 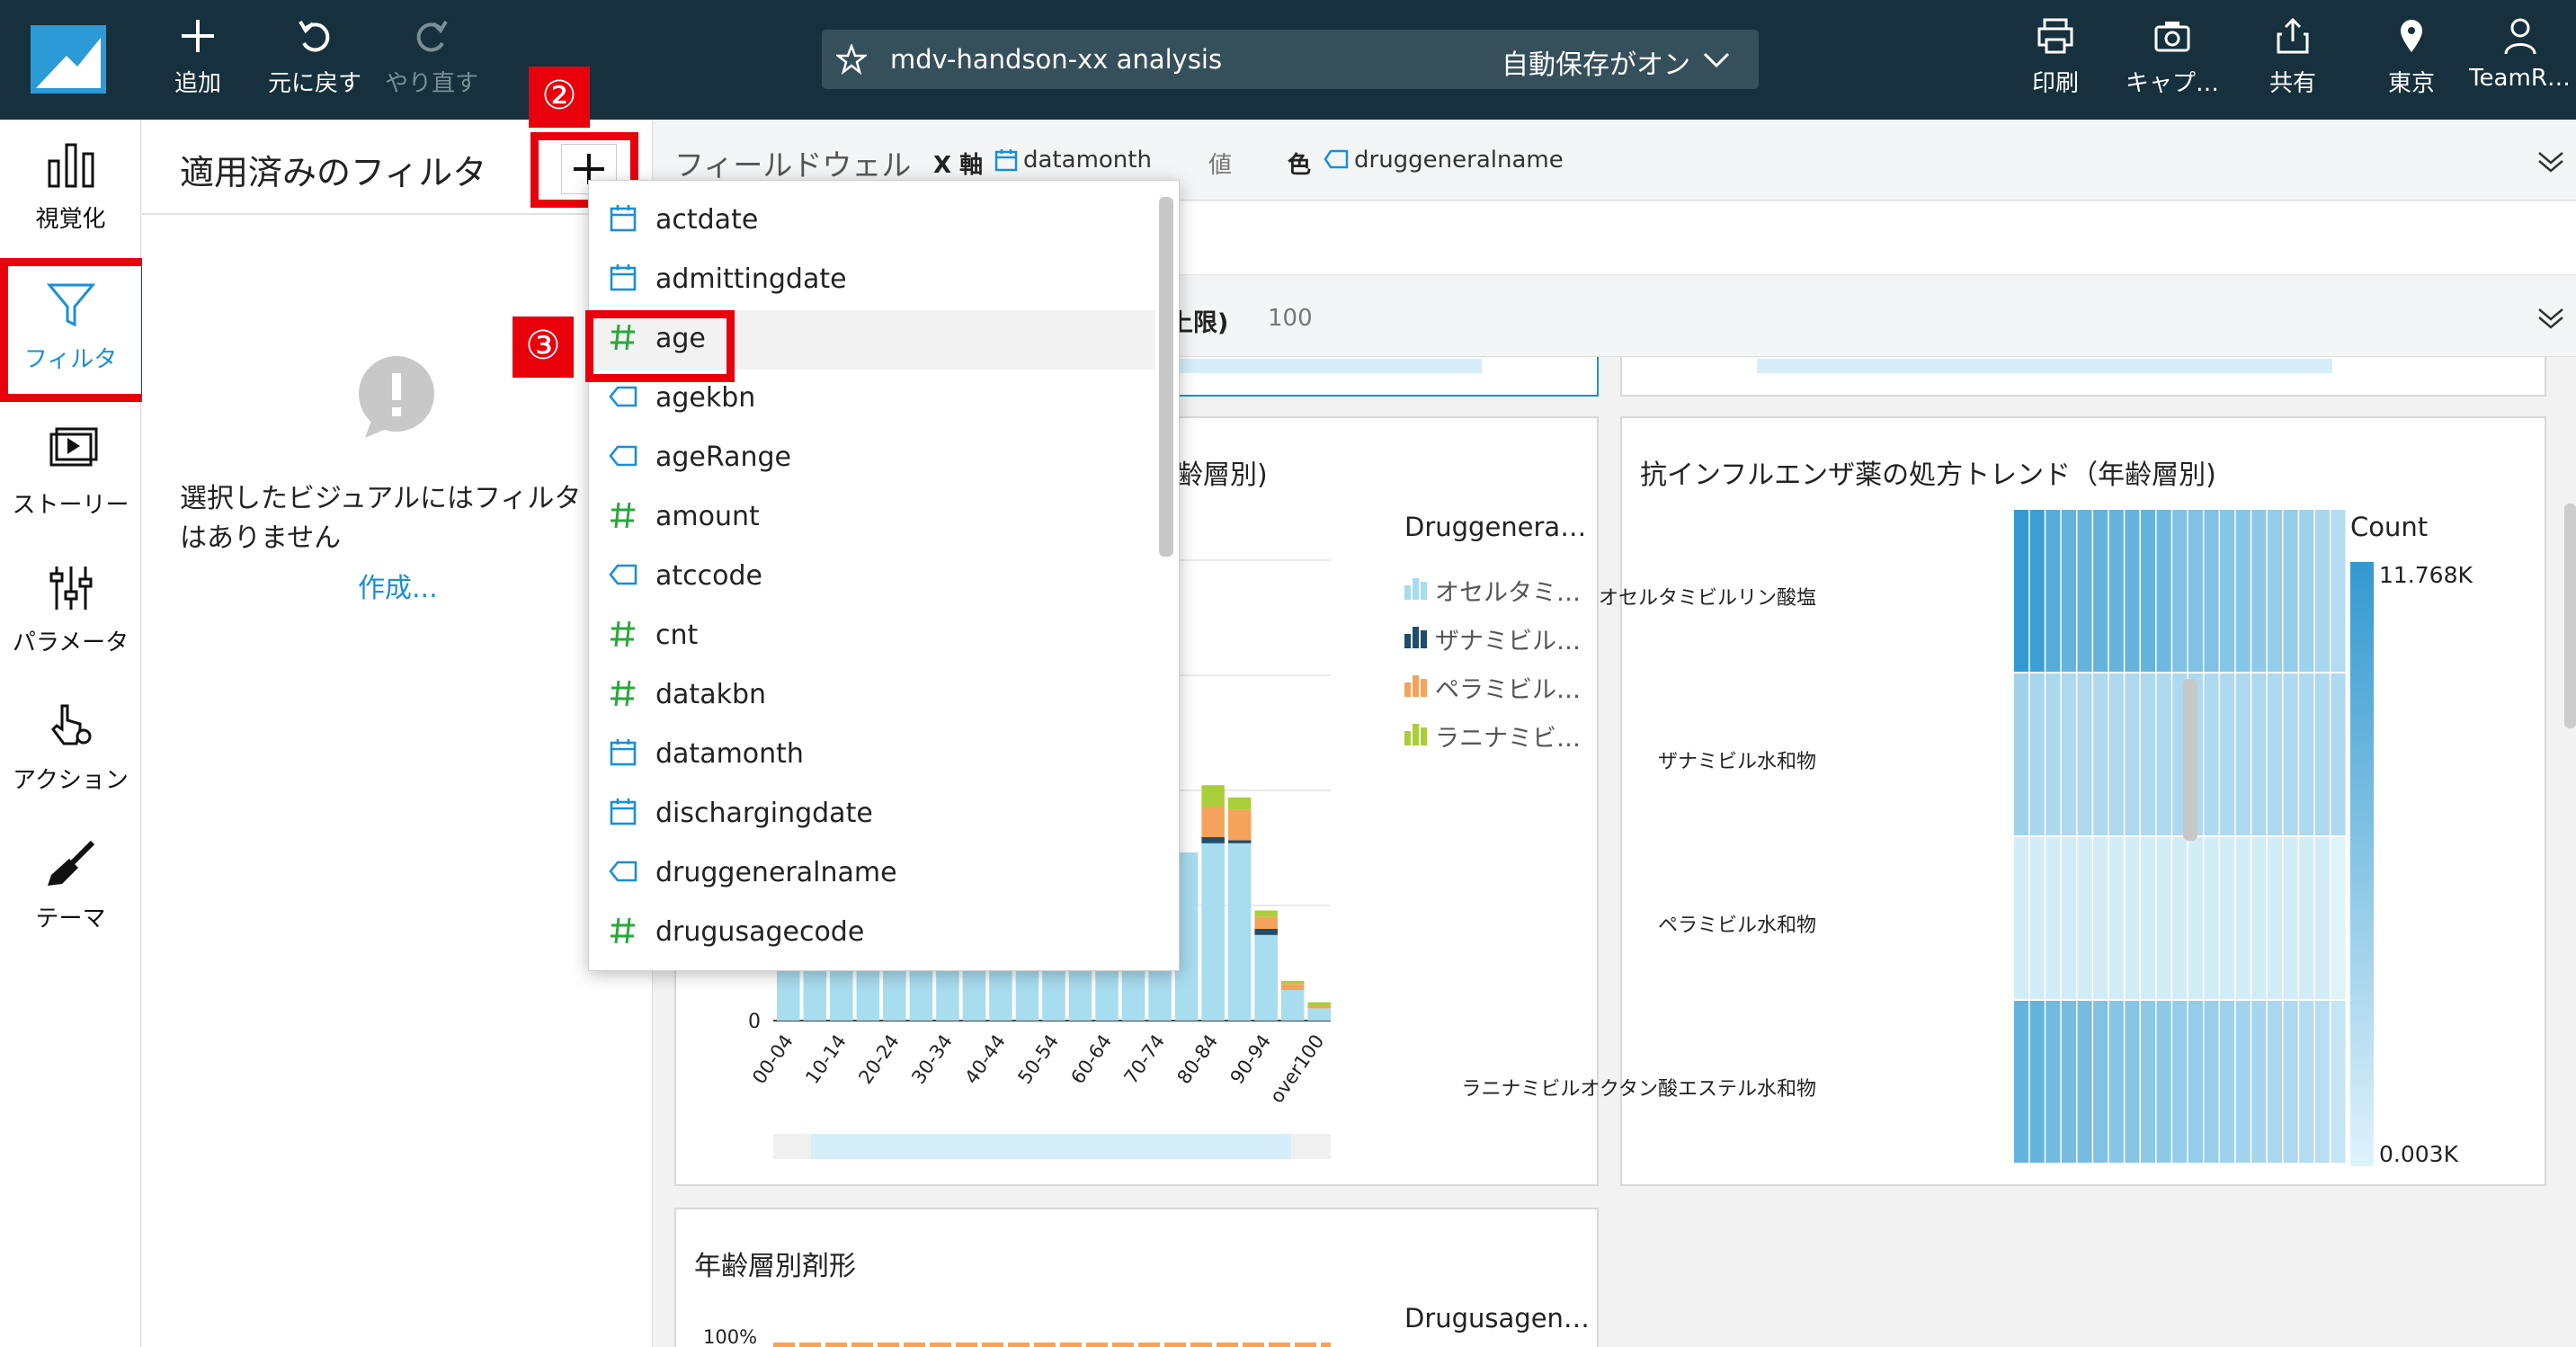 I want to click on region-button: 東京, so click(x=2412, y=61).